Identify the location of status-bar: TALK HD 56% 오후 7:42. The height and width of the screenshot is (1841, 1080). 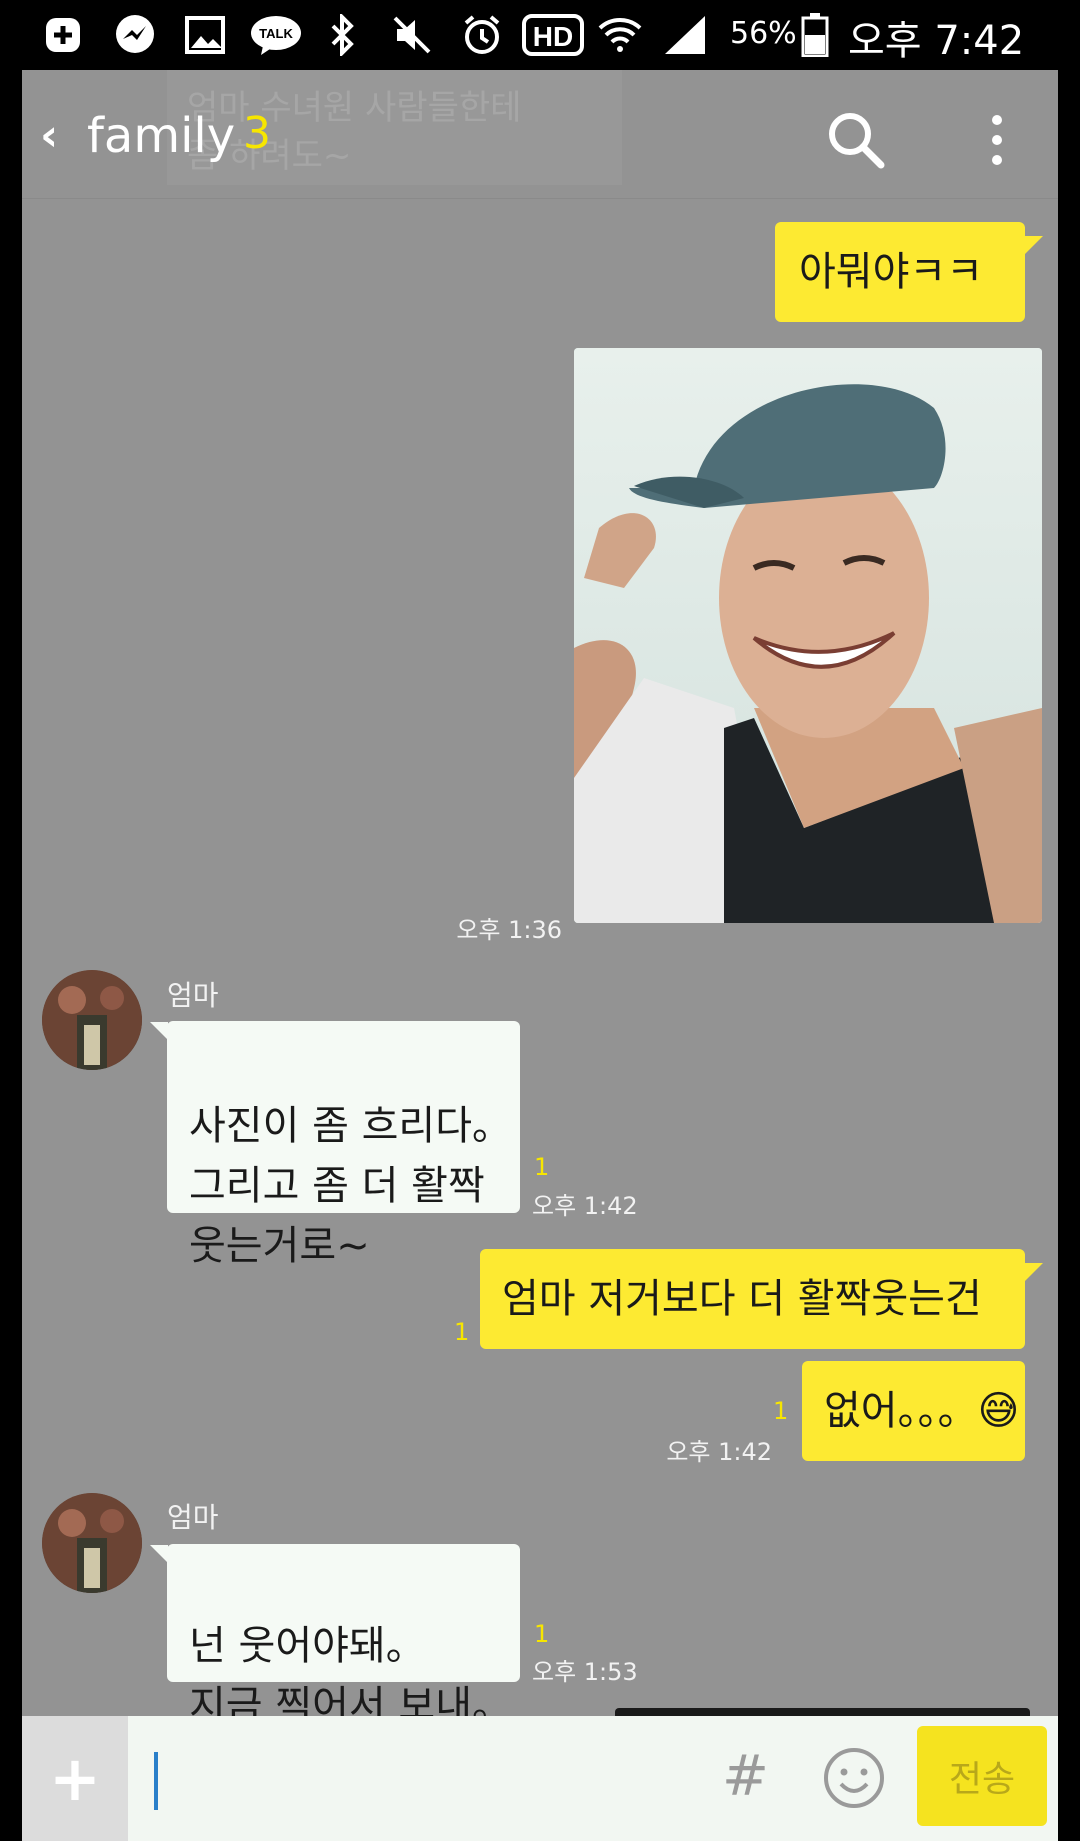
(540, 35).